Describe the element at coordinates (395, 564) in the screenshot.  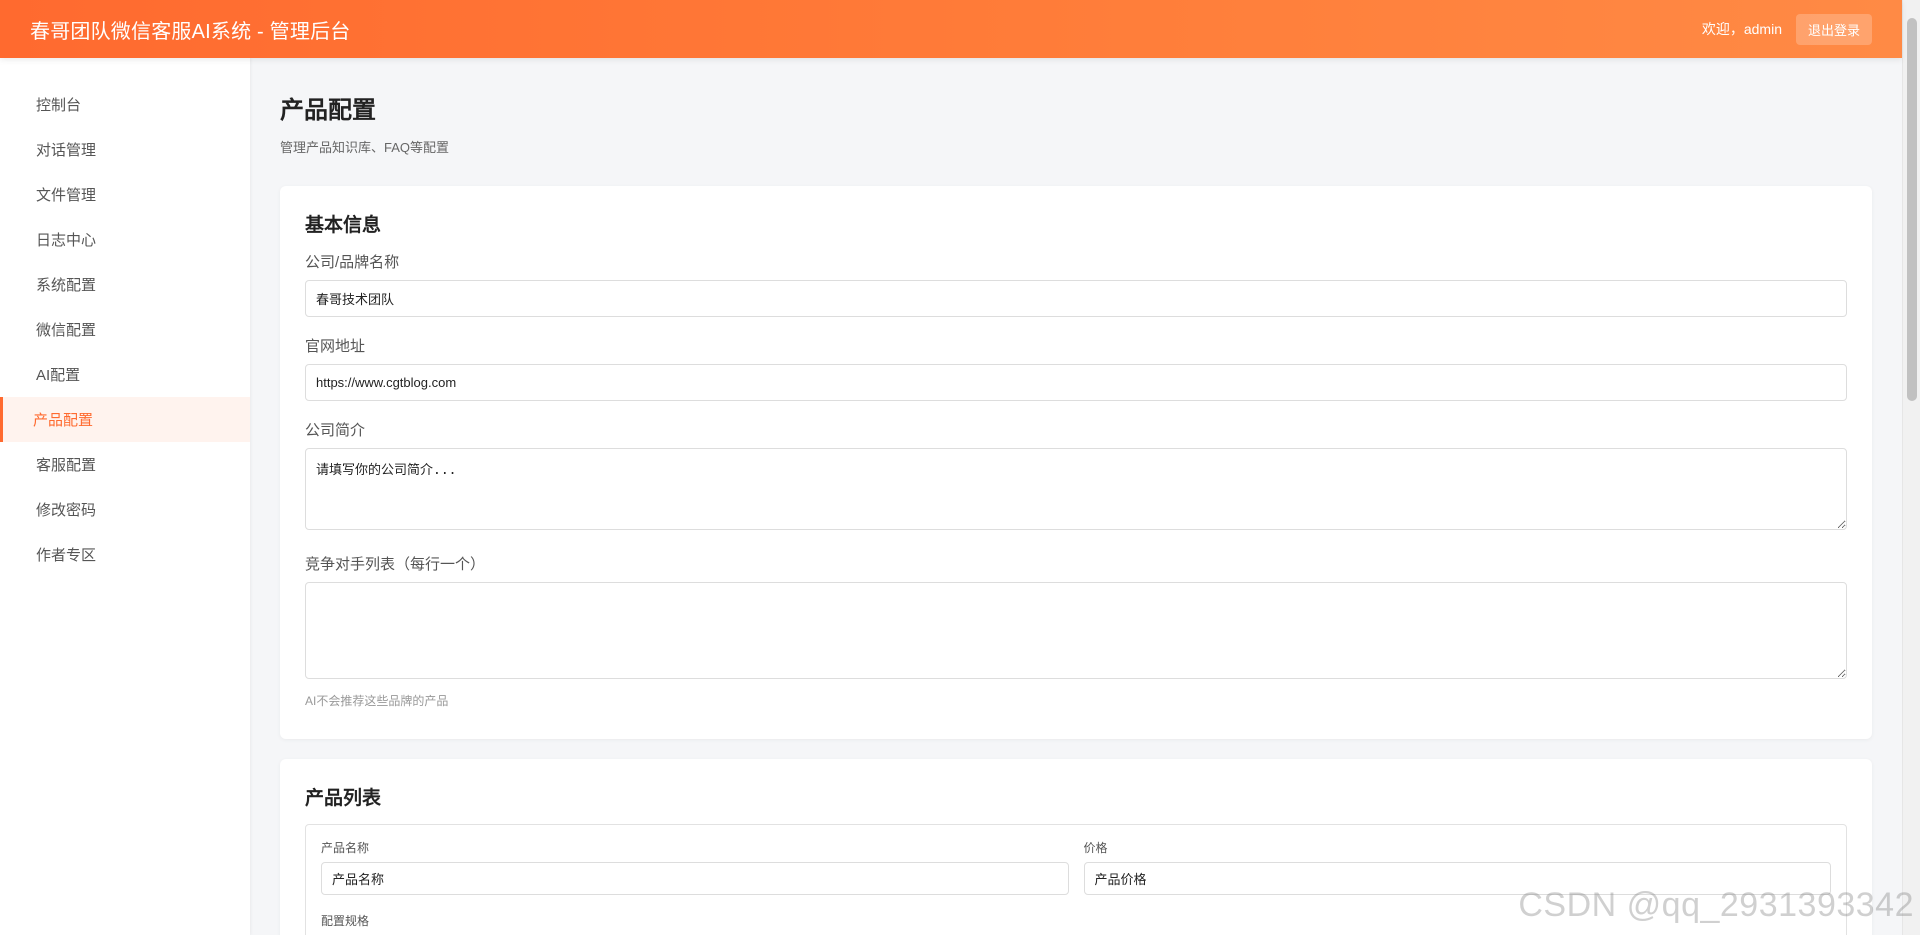
I see `competitors-label: 竞争对手列表（每行一个）` at that location.